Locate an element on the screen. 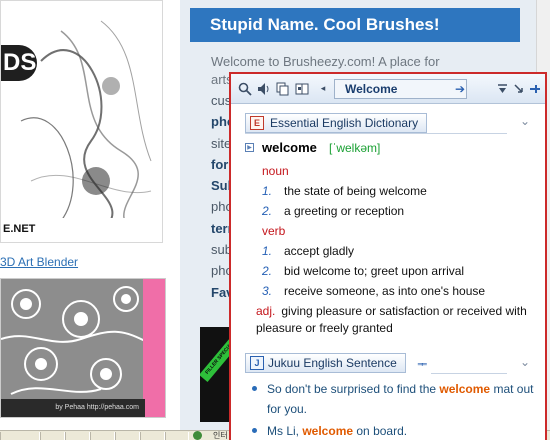 This screenshot has height=440, width=550. jukuu-logo-icon: J is located at coordinates (257, 363).